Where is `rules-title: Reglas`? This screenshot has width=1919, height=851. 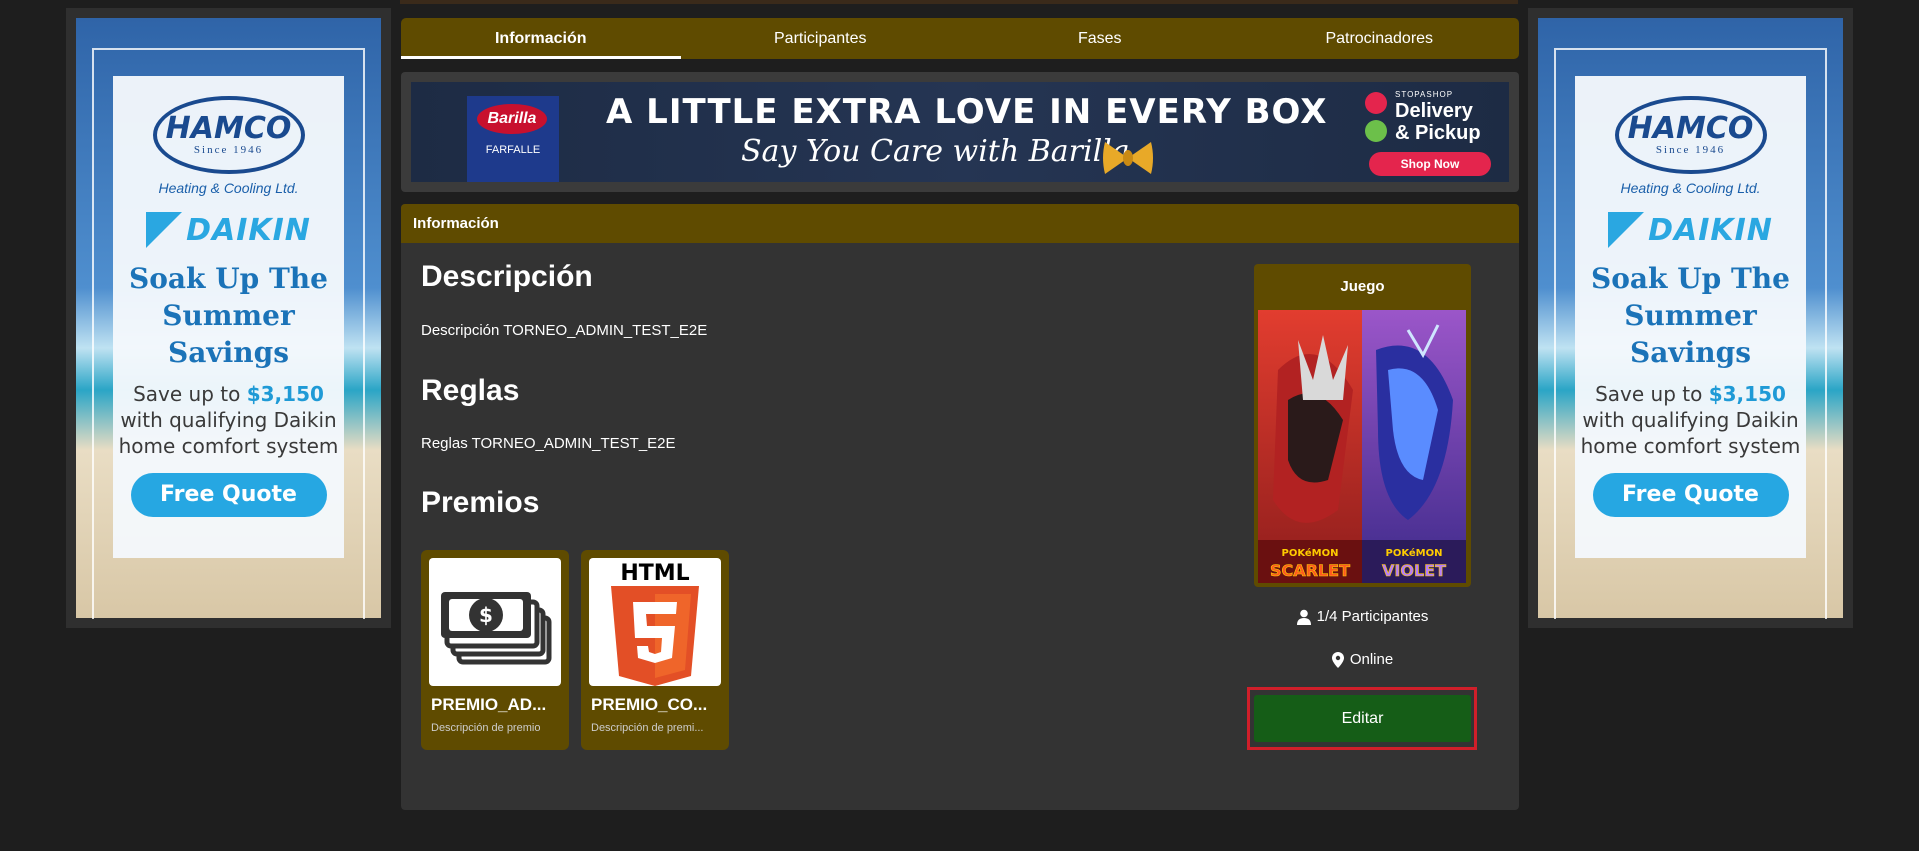 rules-title: Reglas is located at coordinates (470, 390).